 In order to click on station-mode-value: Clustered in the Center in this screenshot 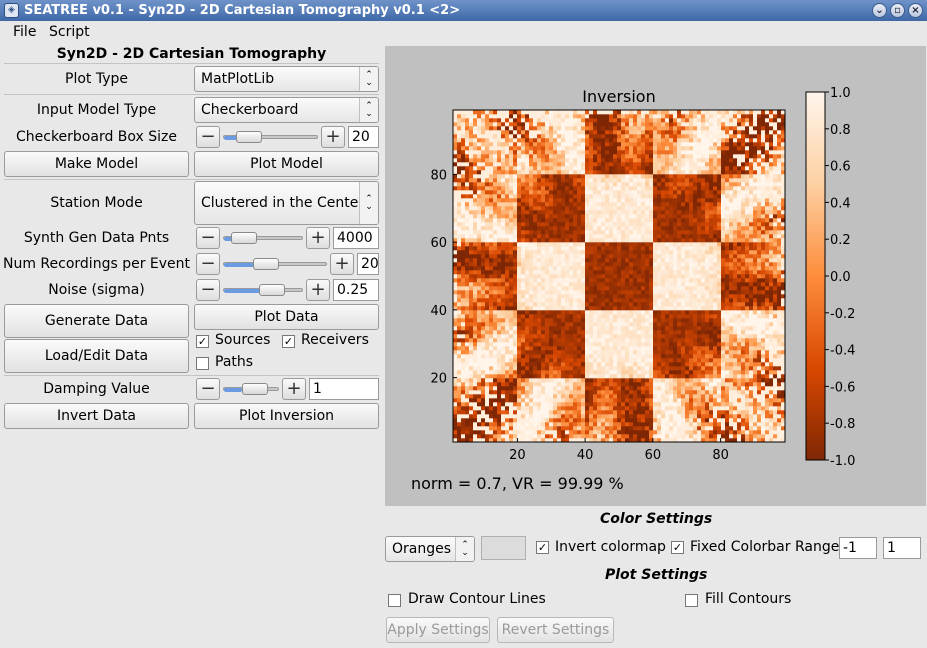, I will do `click(283, 203)`.